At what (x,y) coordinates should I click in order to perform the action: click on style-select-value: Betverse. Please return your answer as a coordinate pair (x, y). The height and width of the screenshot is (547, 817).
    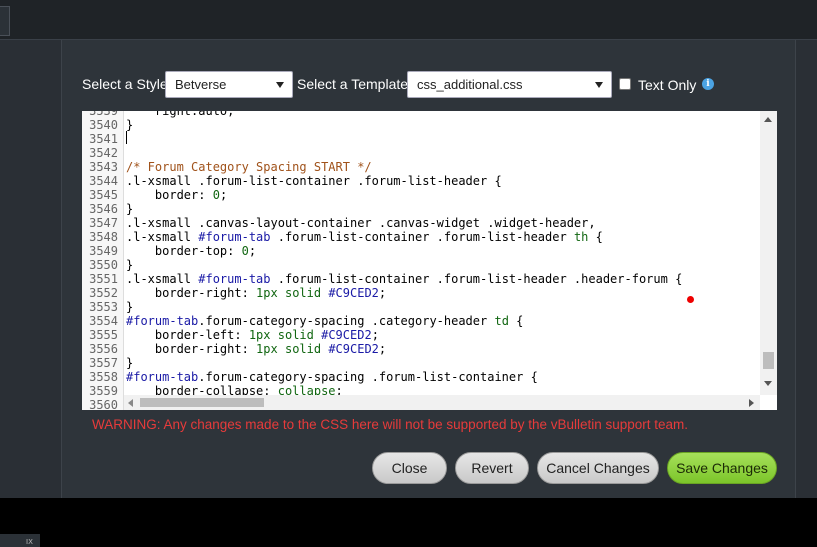
    Looking at the image, I should click on (201, 84).